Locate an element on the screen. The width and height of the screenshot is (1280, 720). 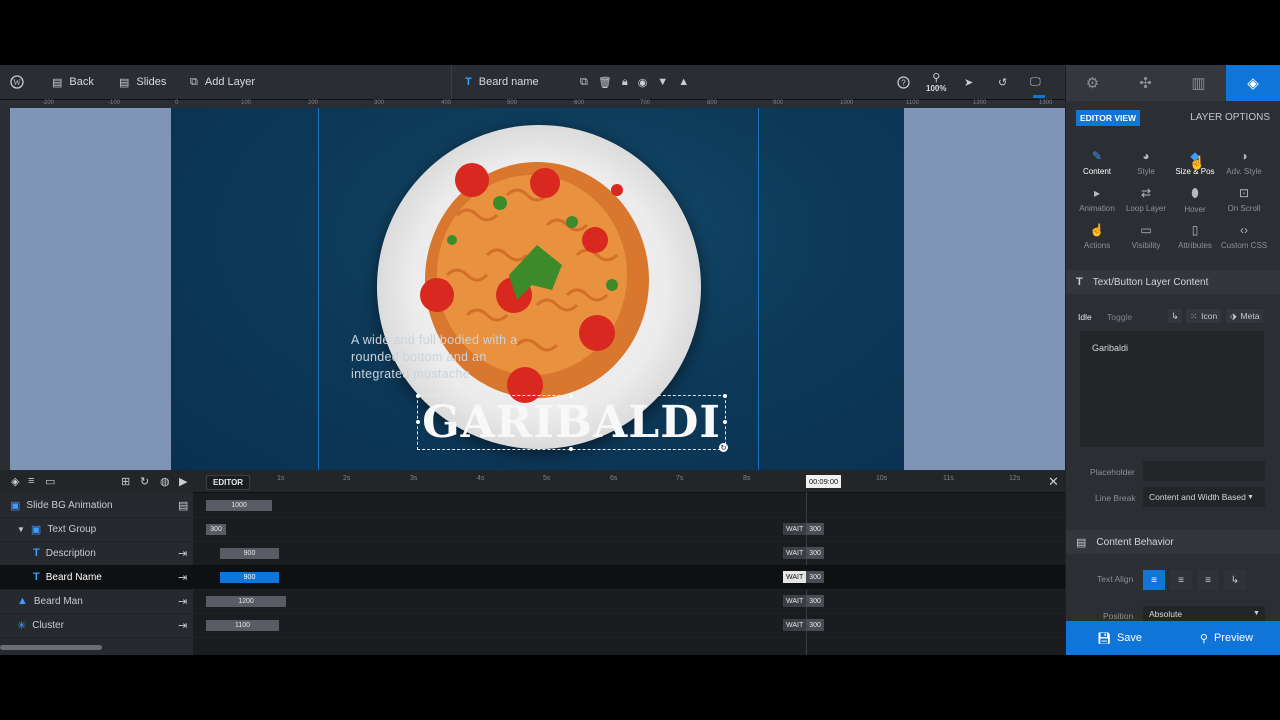
timeline-row: ▲ Beard Man ⇥ 1200 WAIT 300 is located at coordinates (532, 601).